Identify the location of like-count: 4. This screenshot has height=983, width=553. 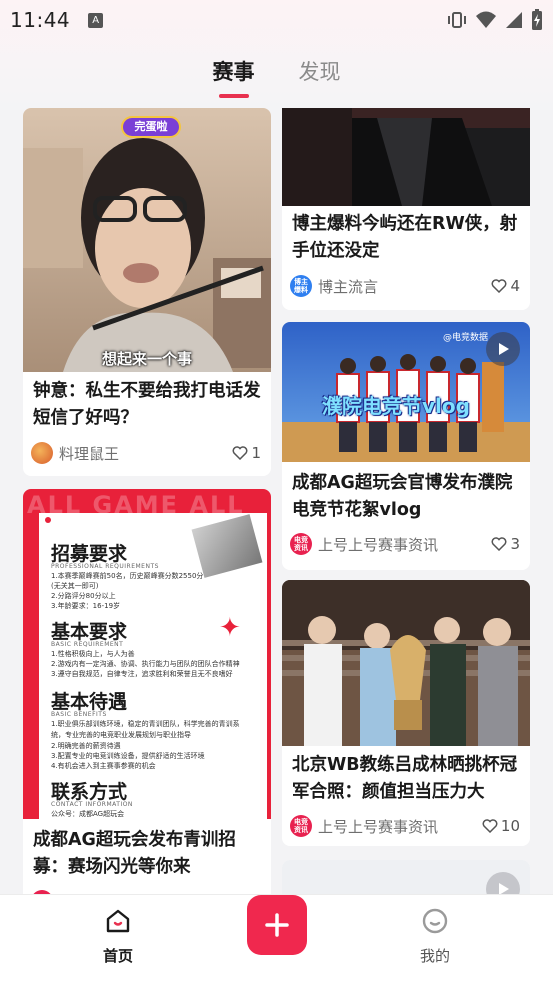
(515, 286).